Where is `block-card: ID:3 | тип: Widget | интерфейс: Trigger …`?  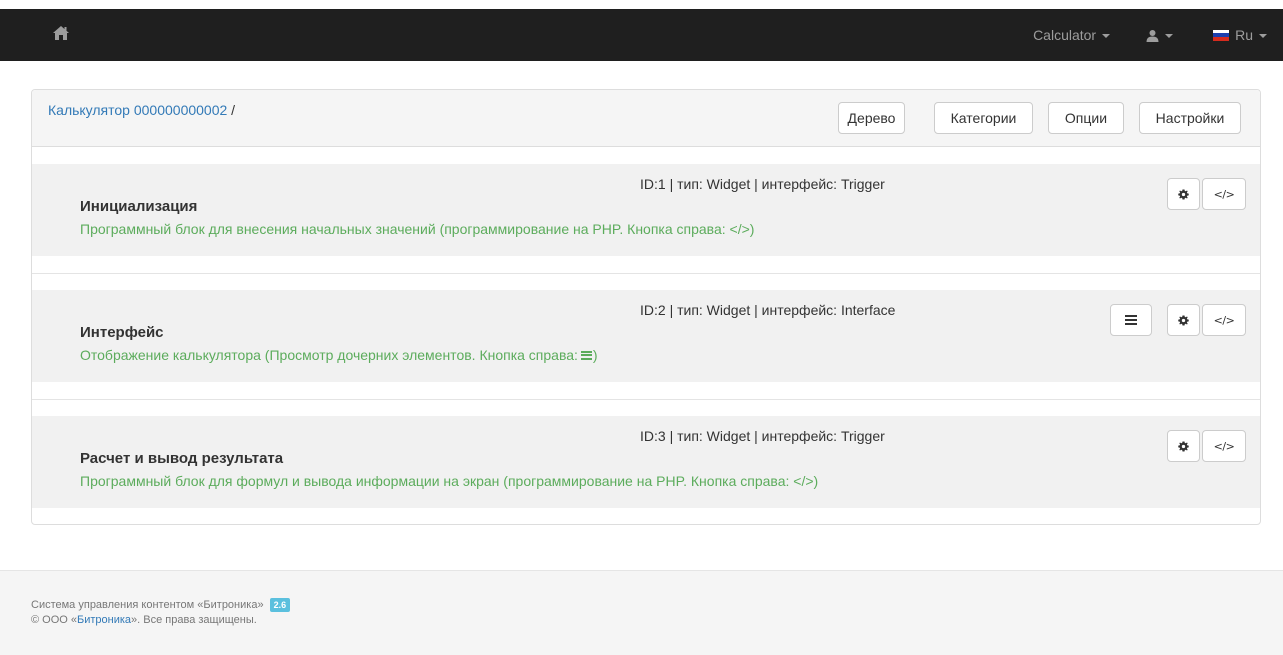 block-card: ID:3 | тип: Widget | интерфейс: Trigger … is located at coordinates (646, 462).